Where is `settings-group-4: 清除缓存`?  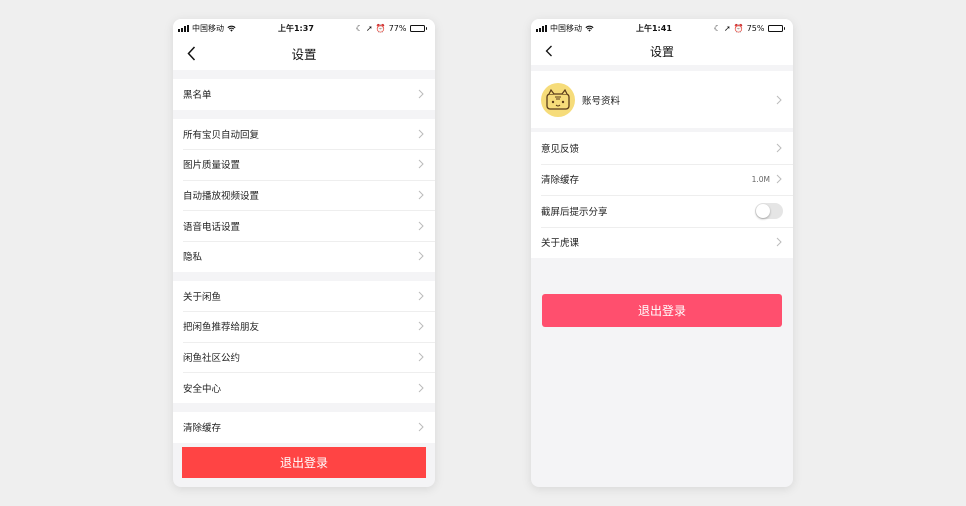 settings-group-4: 清除缓存 is located at coordinates (304, 427).